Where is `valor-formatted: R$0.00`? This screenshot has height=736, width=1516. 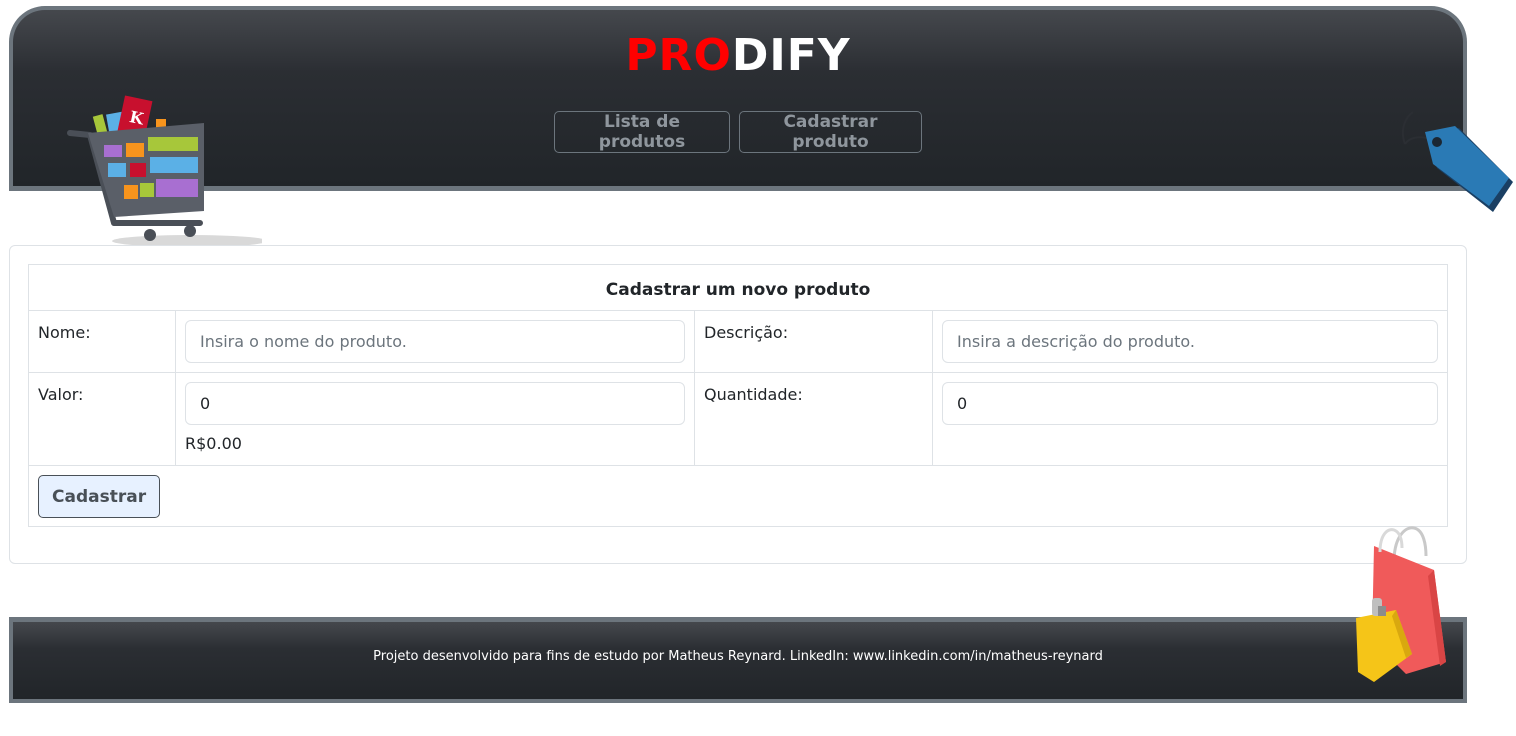 valor-formatted: R$0.00 is located at coordinates (213, 443).